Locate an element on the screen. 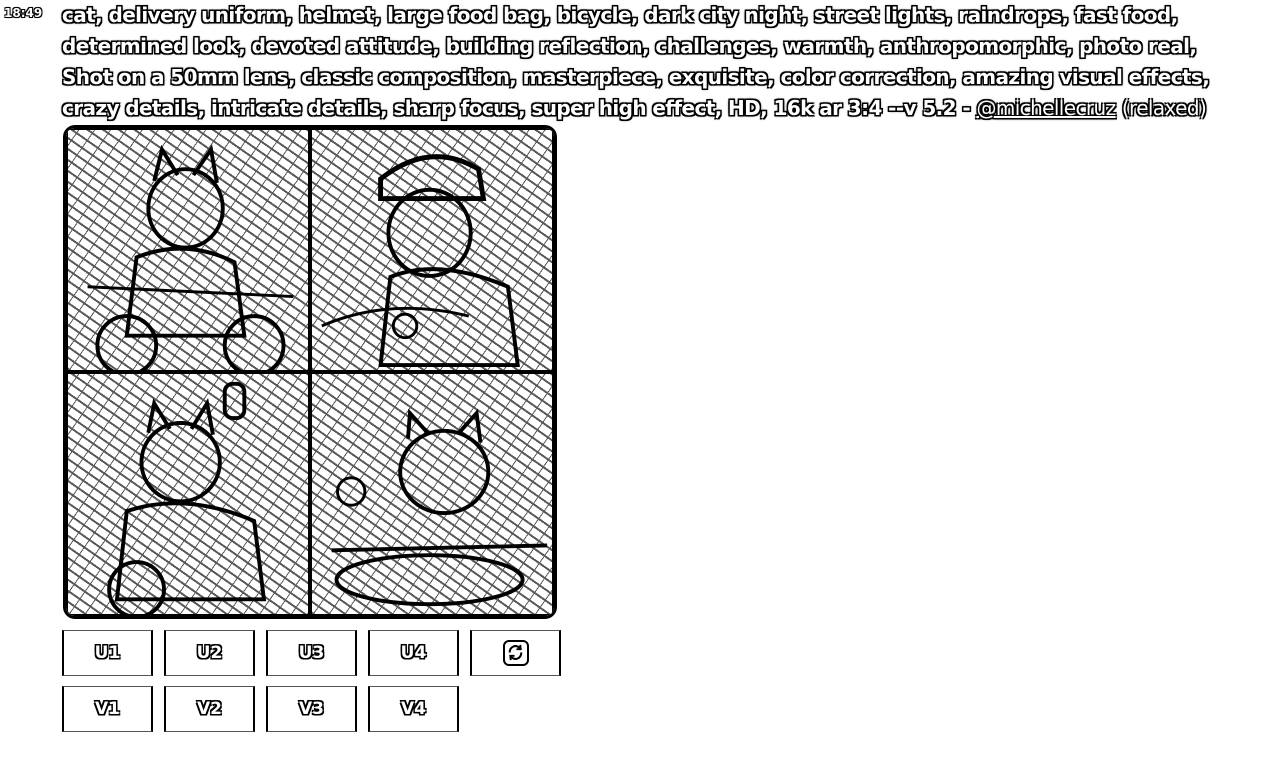  upscale-button-row: U1 U2 U3 U4 is located at coordinates (311, 653).